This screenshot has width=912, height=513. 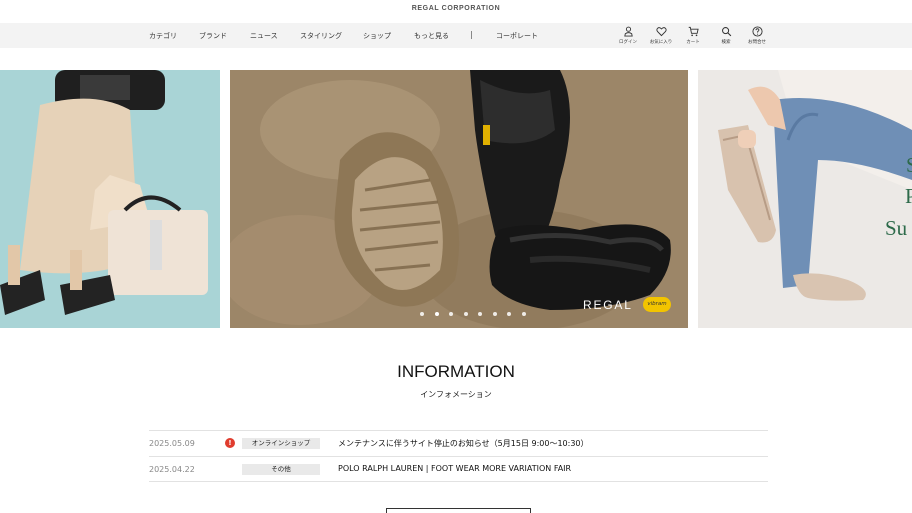 I want to click on search-button: 検索, so click(x=726, y=35).